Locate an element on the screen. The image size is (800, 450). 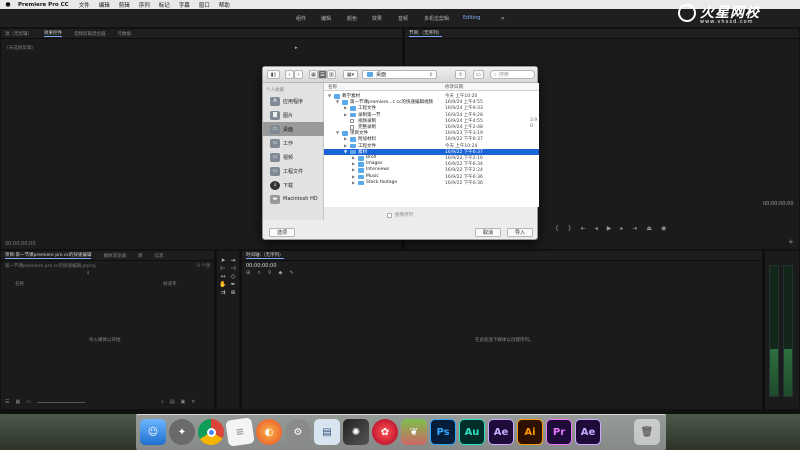
finder-icon: ☺ is located at coordinates (153, 432).